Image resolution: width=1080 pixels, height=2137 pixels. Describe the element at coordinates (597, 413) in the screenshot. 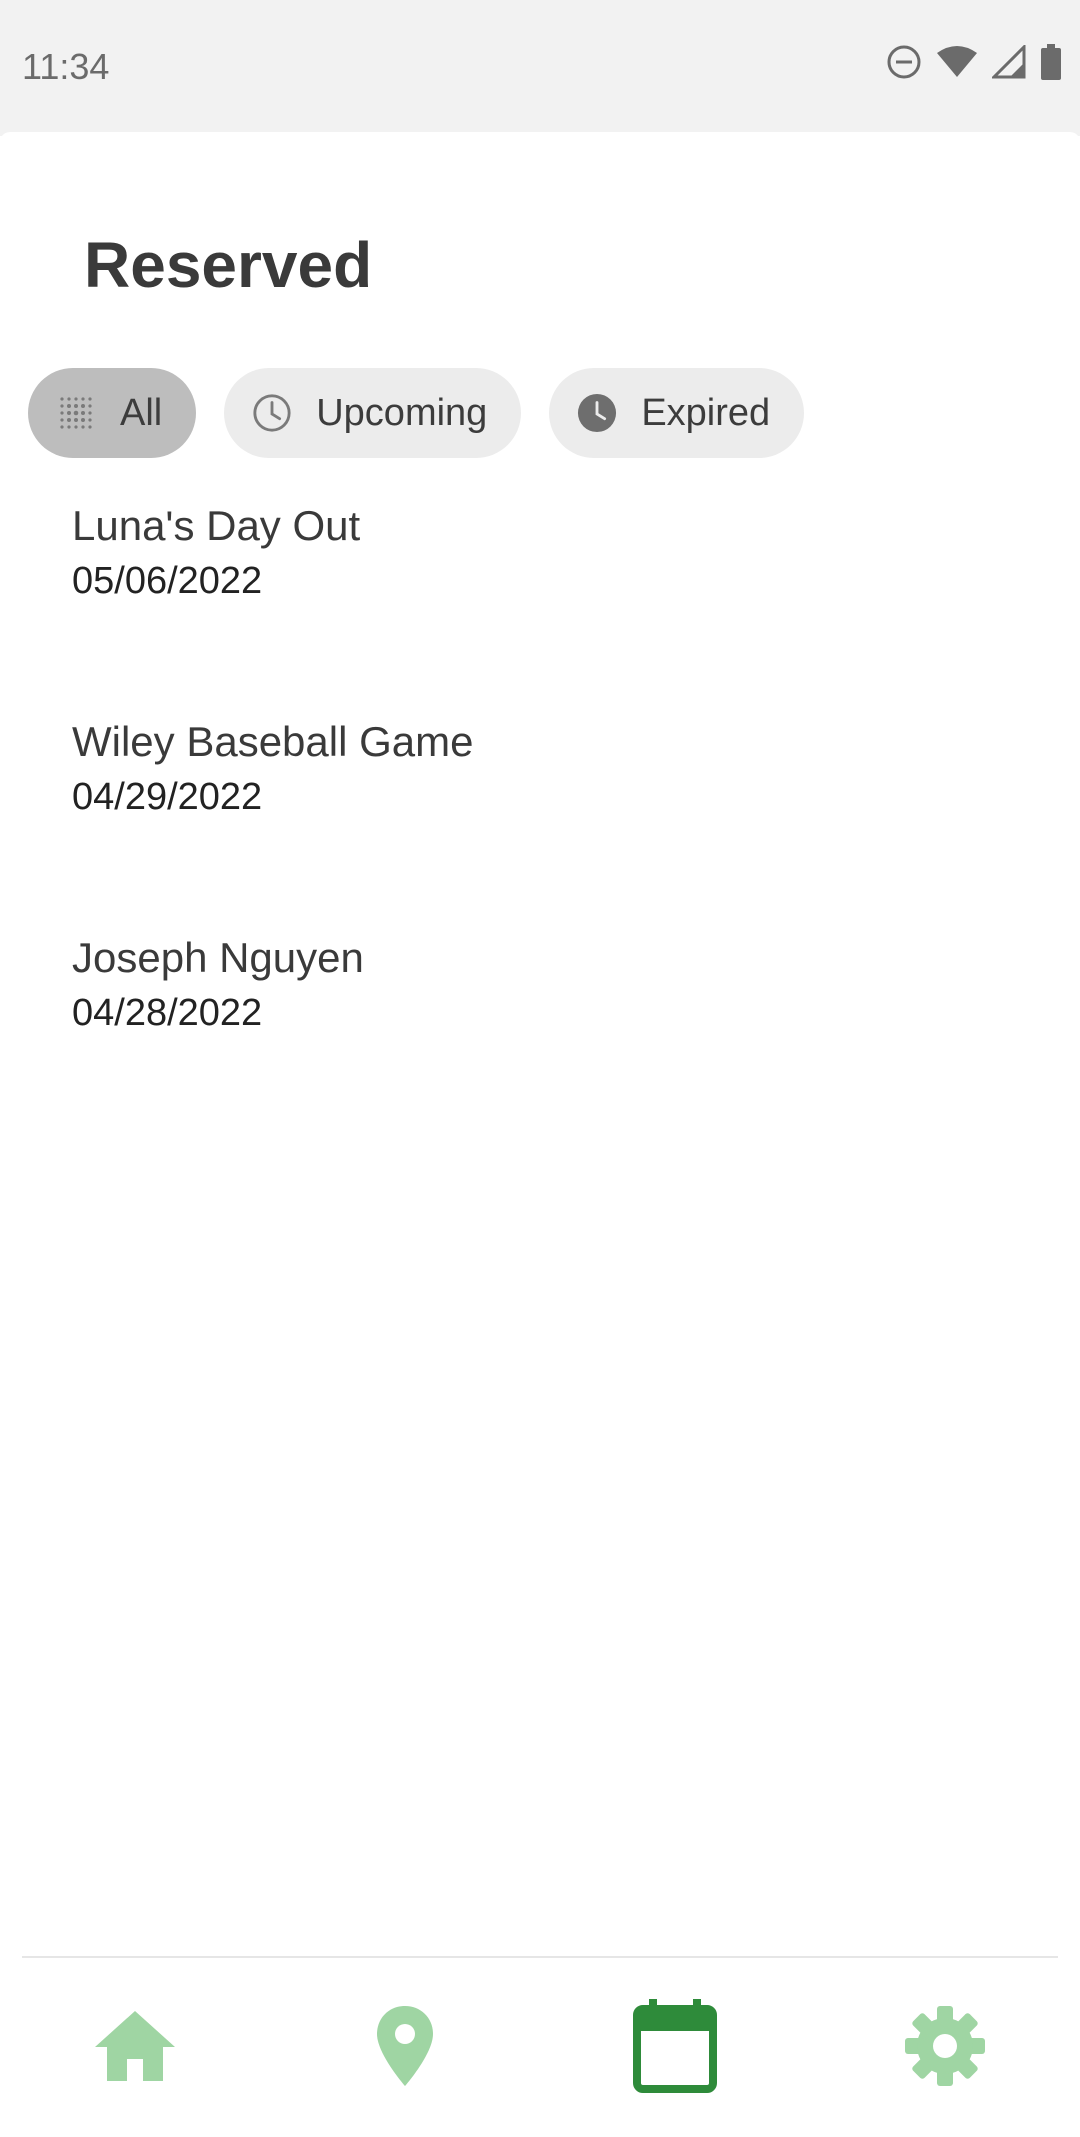

I see `clock-filled-icon` at that location.